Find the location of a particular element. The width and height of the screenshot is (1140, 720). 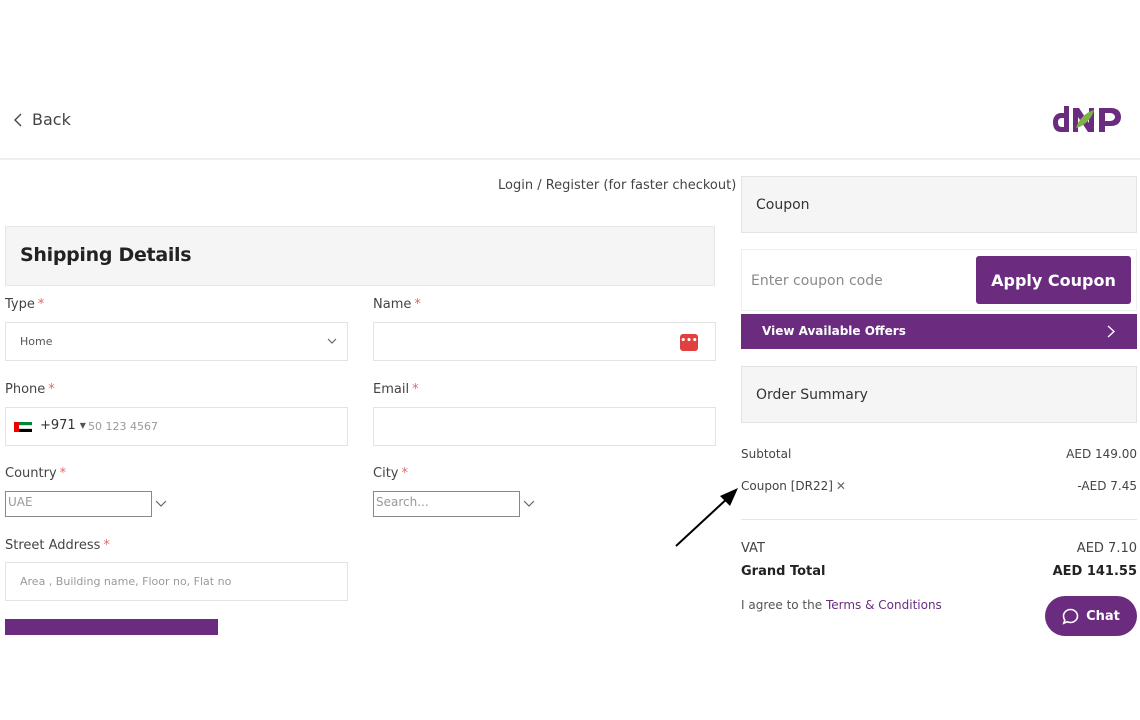

country-code-select: +971 ▼ is located at coordinates (63, 425).